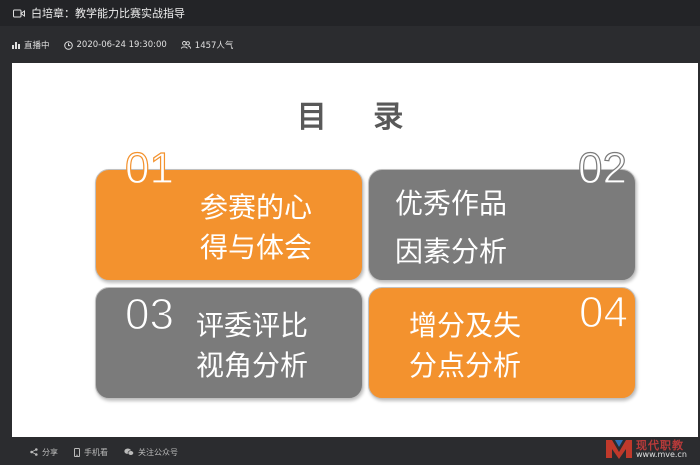  Describe the element at coordinates (603, 312) in the screenshot. I see `toc-card-04-number: 04` at that location.